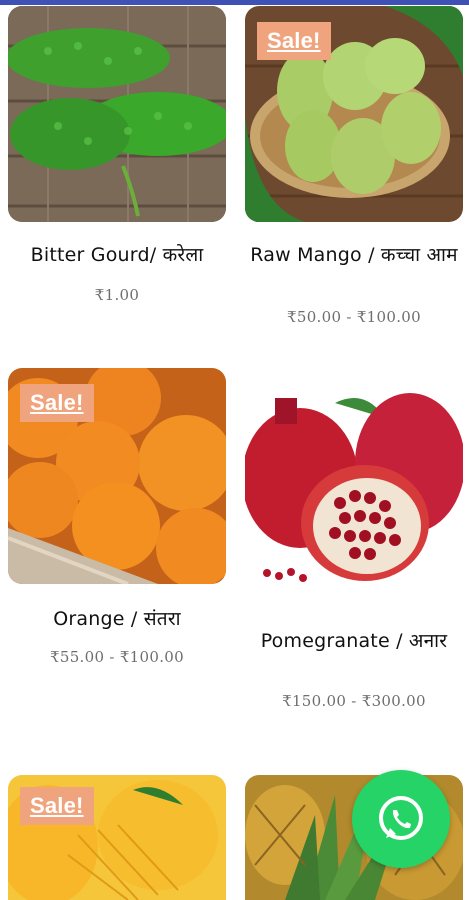  What do you see at coordinates (117, 619) in the screenshot?
I see `product-title: Orange / संतरा` at bounding box center [117, 619].